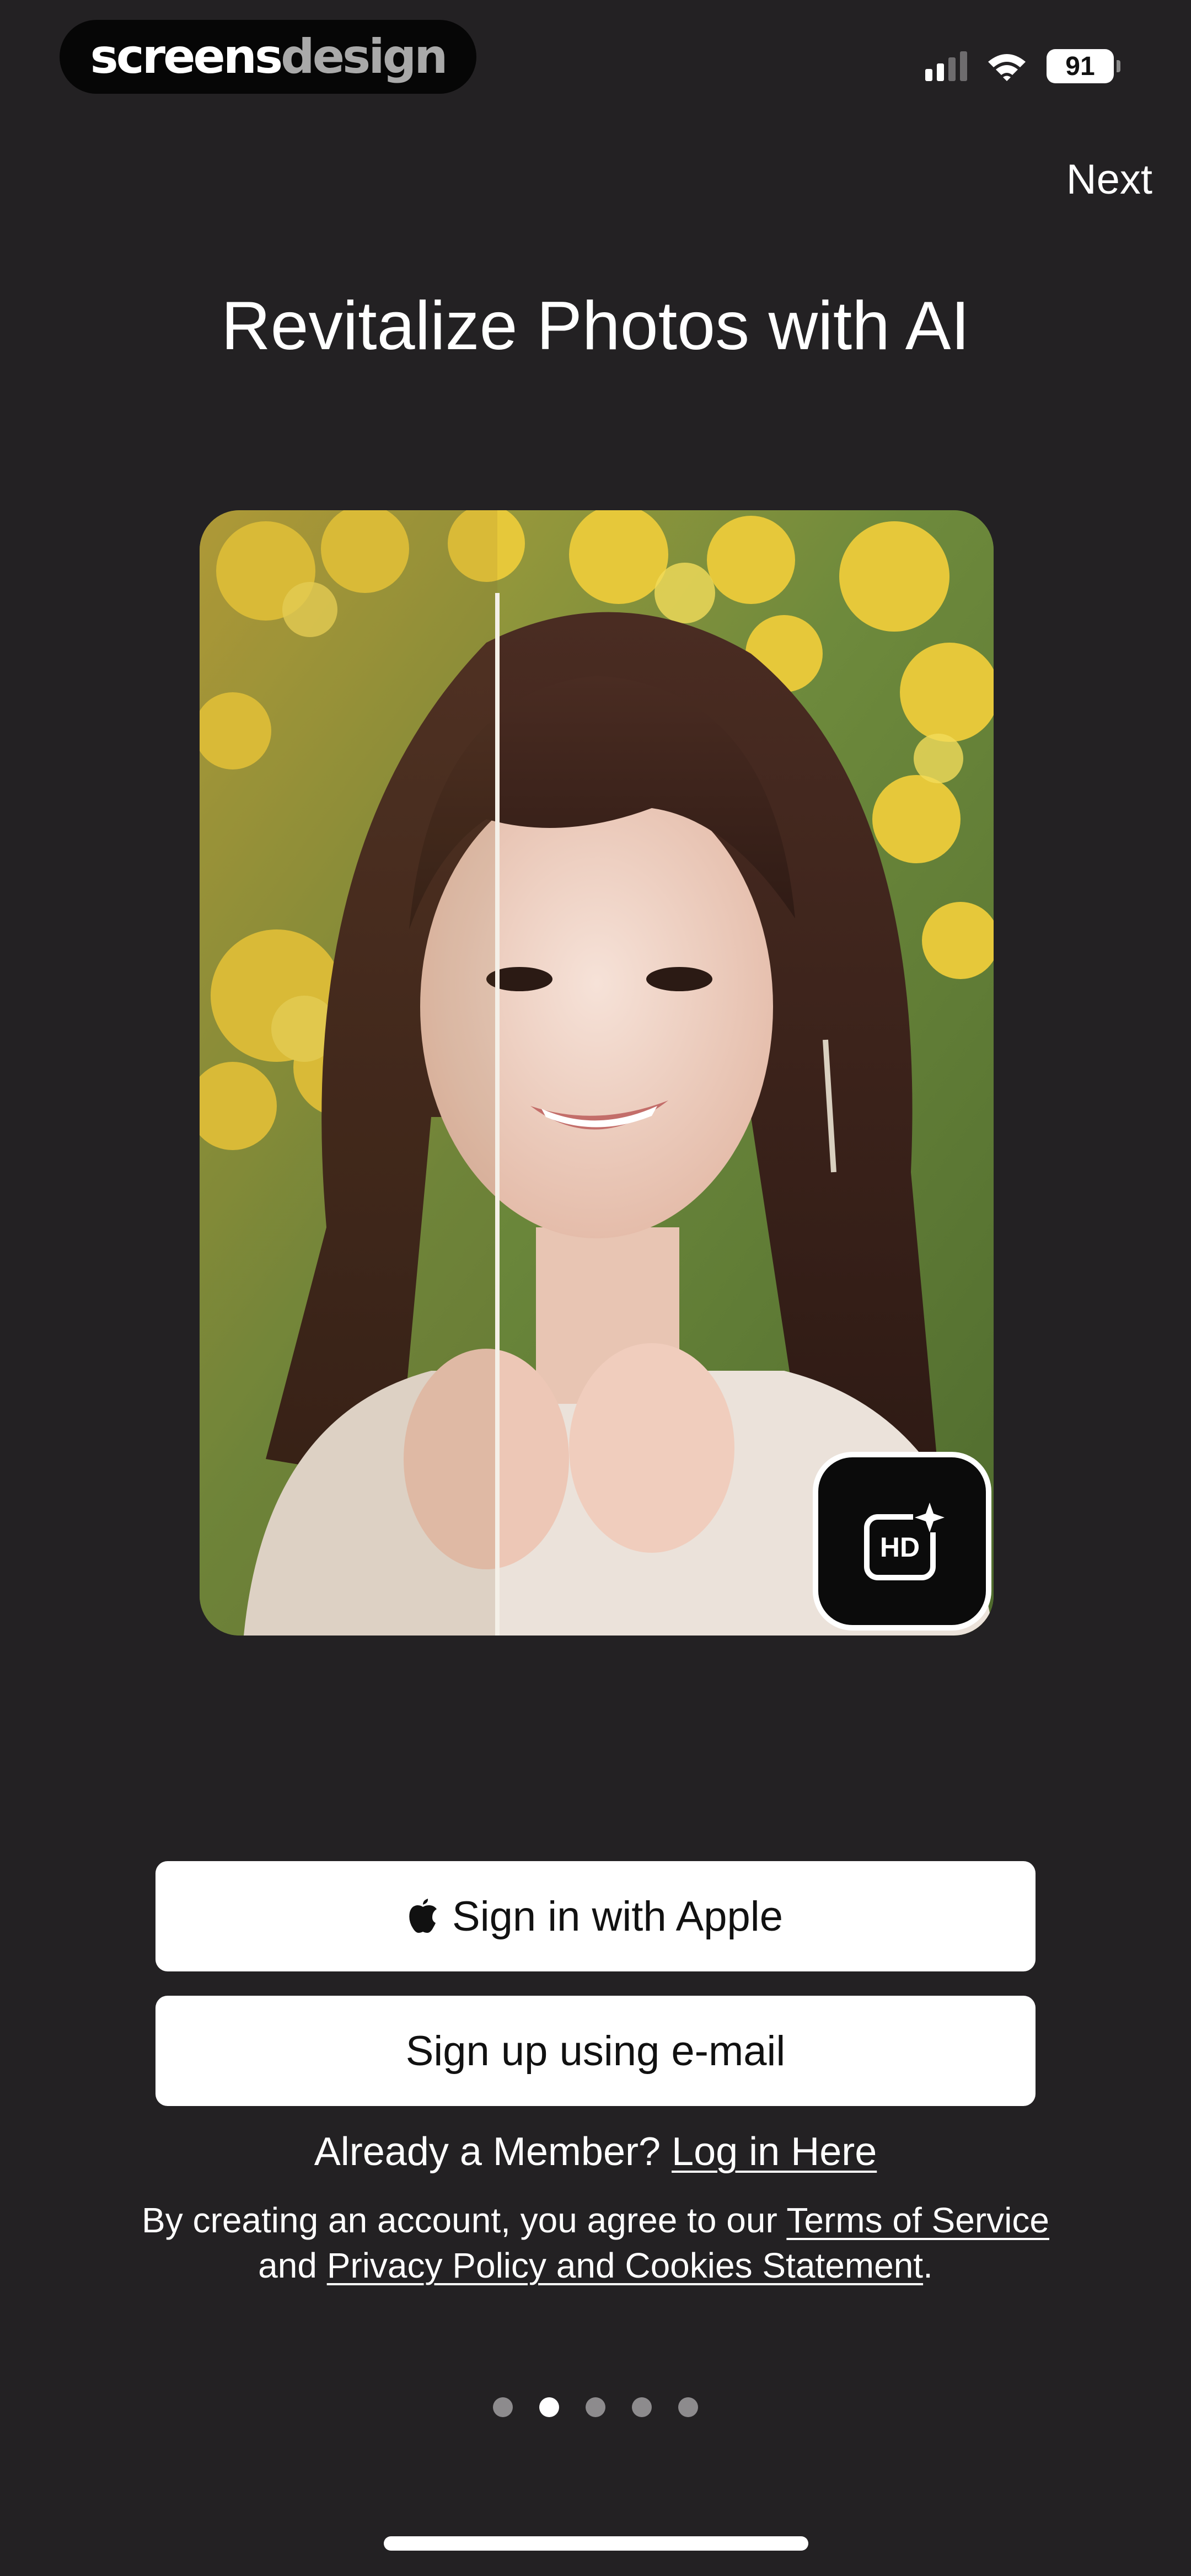  Describe the element at coordinates (186, 56) in the screenshot. I see `watermark-text-primary: screens` at that location.